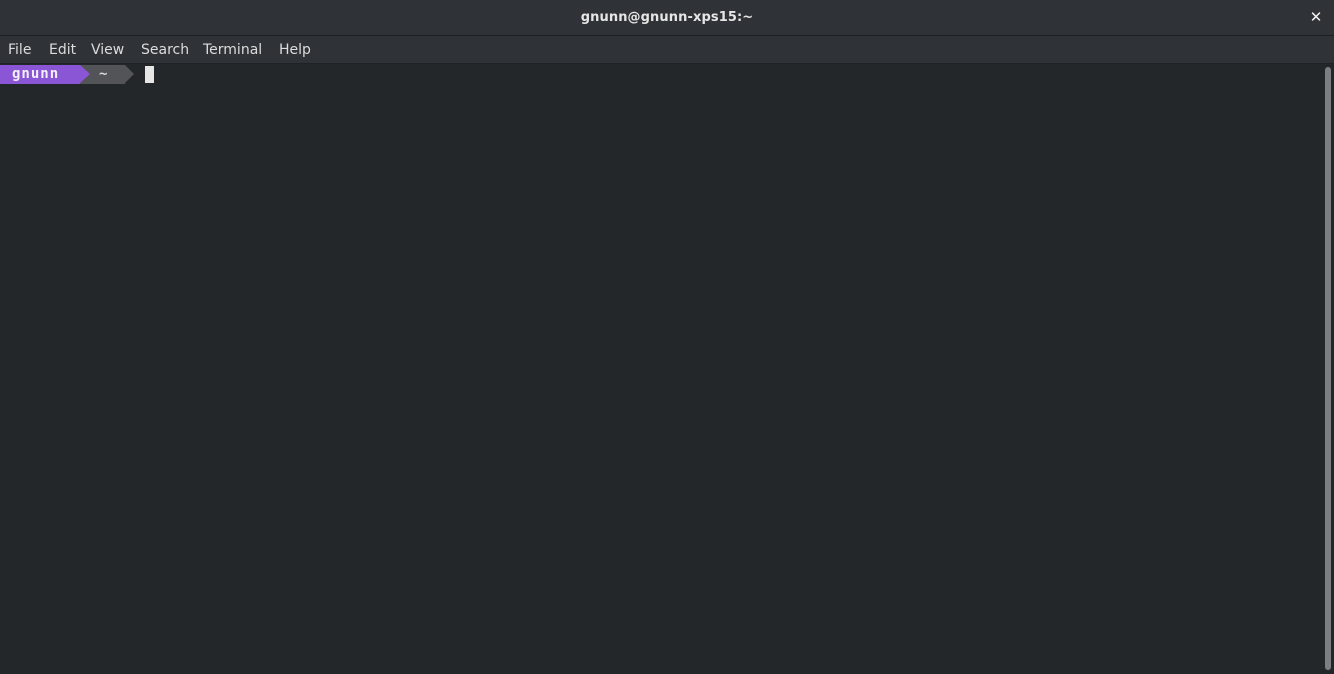 The width and height of the screenshot is (1334, 674). What do you see at coordinates (62, 50) in the screenshot?
I see `menu-edit: Edit` at bounding box center [62, 50].